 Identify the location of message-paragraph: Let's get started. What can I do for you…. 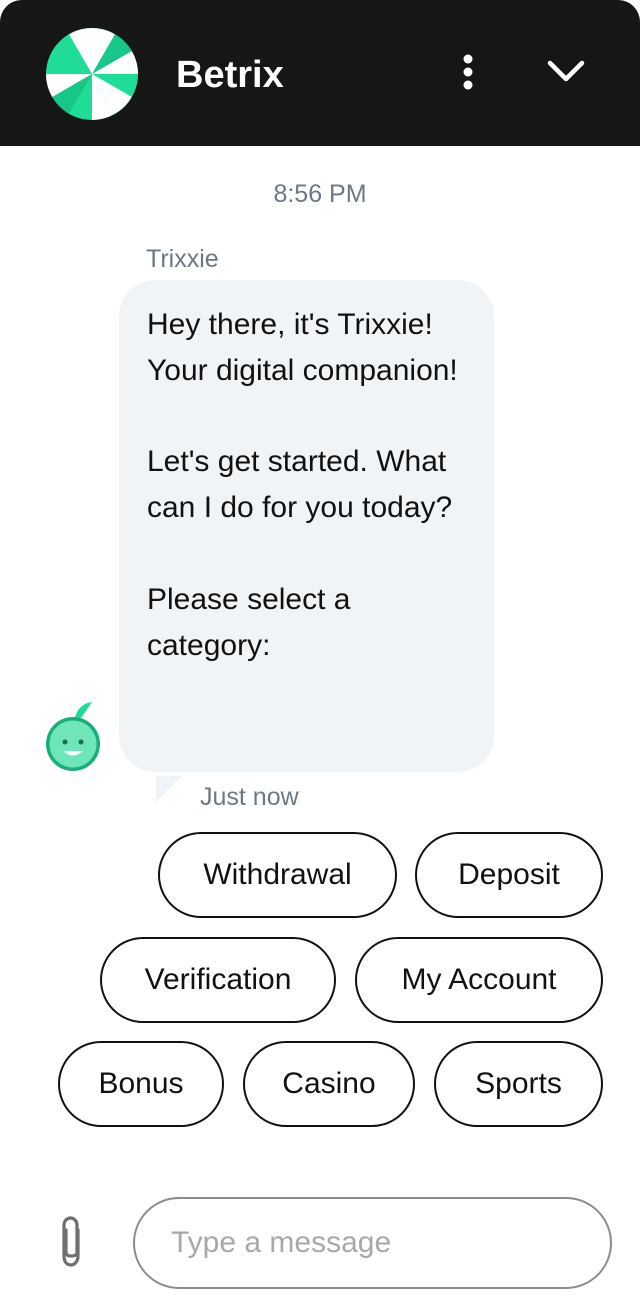
(300, 485).